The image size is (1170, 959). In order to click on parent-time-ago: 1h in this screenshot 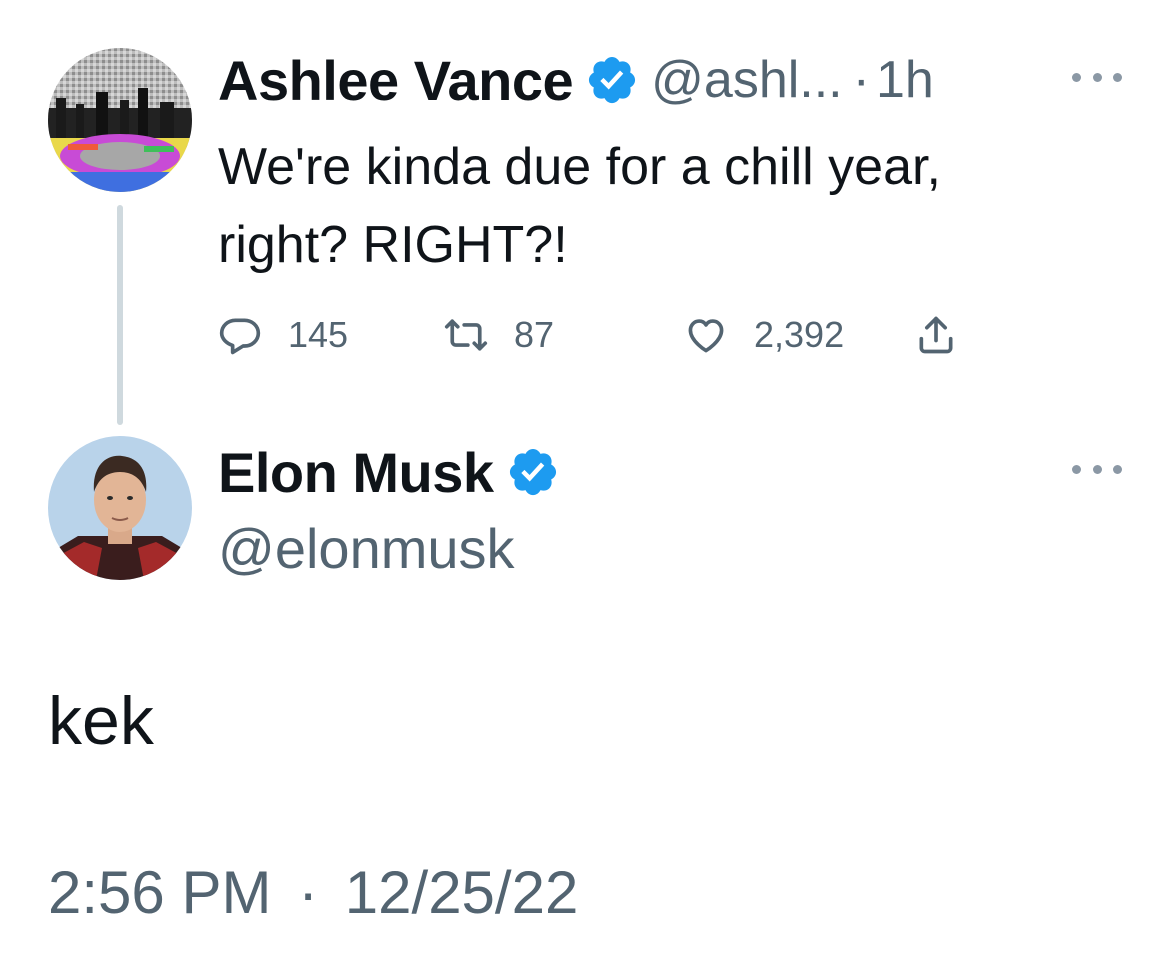, I will do `click(905, 80)`.